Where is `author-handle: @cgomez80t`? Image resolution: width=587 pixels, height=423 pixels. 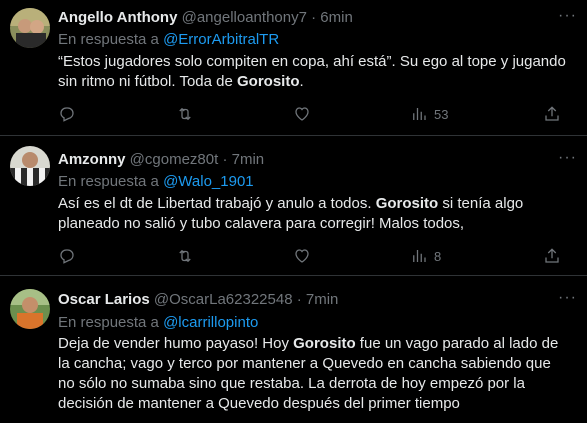
author-handle: @cgomez80t is located at coordinates (174, 159).